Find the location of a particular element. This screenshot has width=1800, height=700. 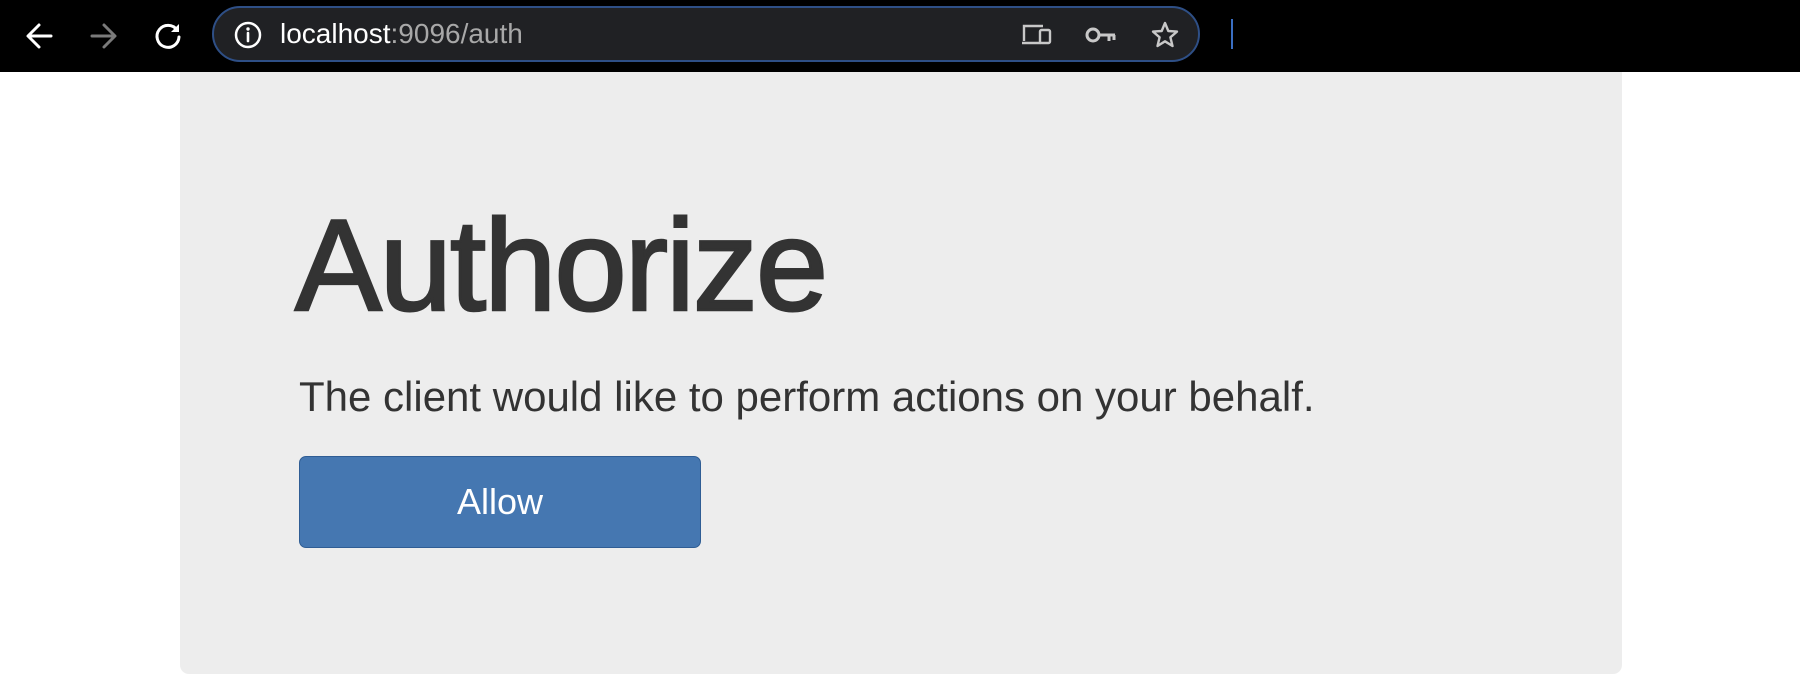

url-text: localhost:9096/auth is located at coordinates (401, 34).